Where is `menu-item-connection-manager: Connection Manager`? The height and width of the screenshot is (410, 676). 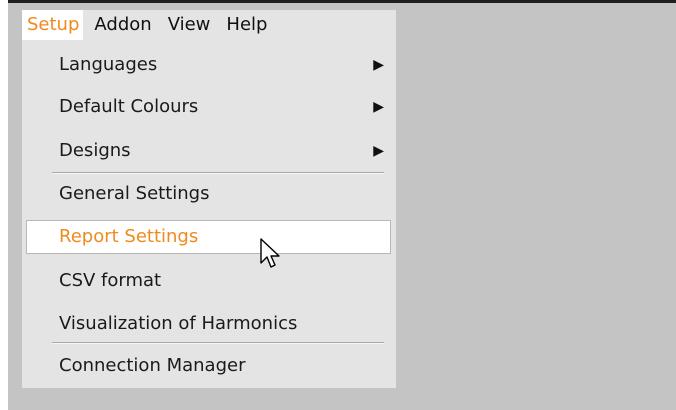 menu-item-connection-manager: Connection Manager is located at coordinates (209, 366).